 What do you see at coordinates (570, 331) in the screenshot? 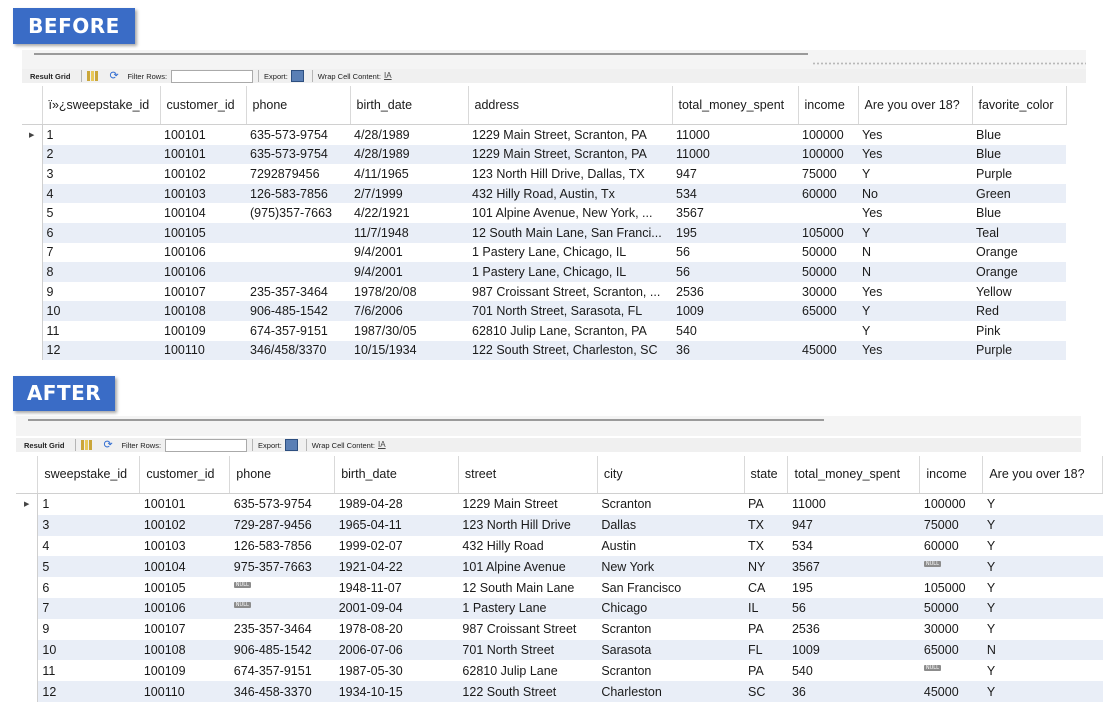
I see `table-cell: 62810 Julip Lane, Scranton, PA` at bounding box center [570, 331].